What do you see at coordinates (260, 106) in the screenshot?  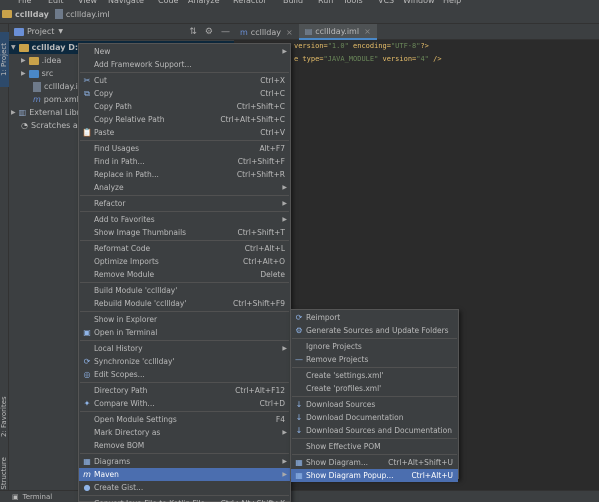 I see `menu-item-shortcut: Ctrl+Shift+C` at bounding box center [260, 106].